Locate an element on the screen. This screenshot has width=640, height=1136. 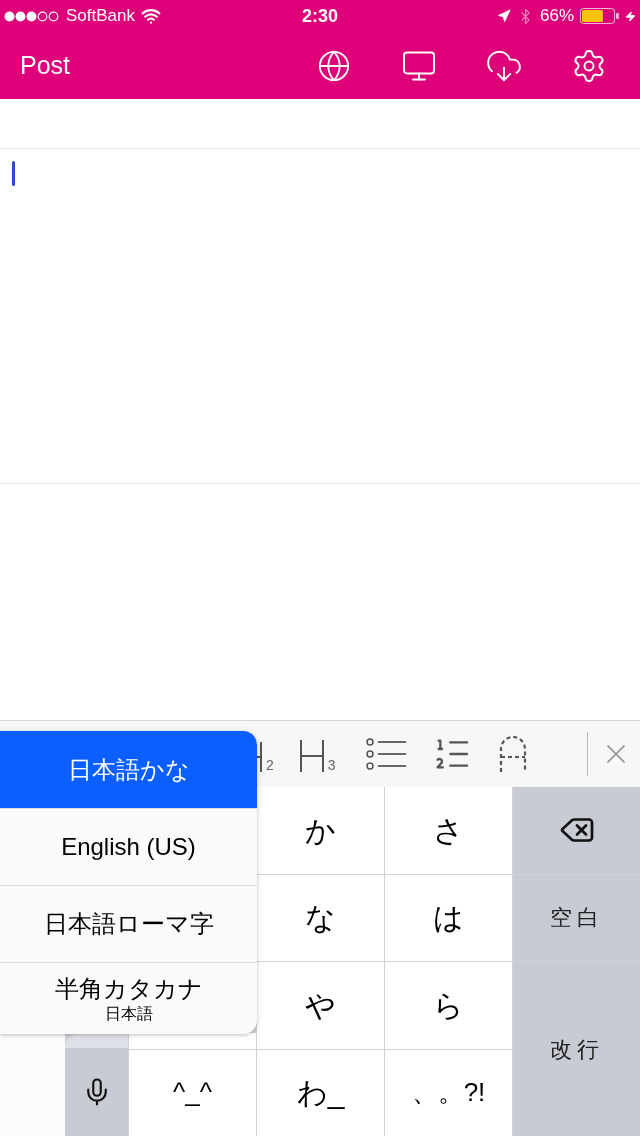
globe-icon is located at coordinates (334, 65).